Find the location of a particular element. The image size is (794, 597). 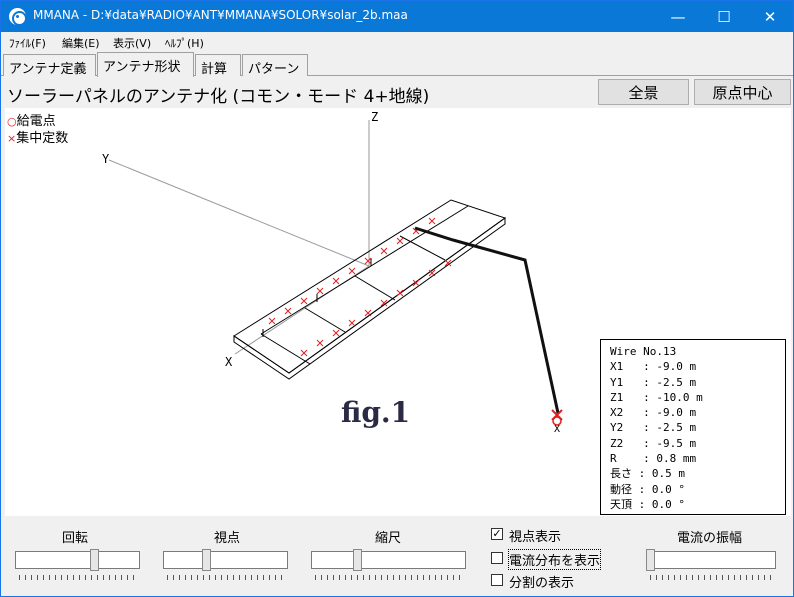

wire-info-line: 長さ : 0.5 m is located at coordinates (647, 474).